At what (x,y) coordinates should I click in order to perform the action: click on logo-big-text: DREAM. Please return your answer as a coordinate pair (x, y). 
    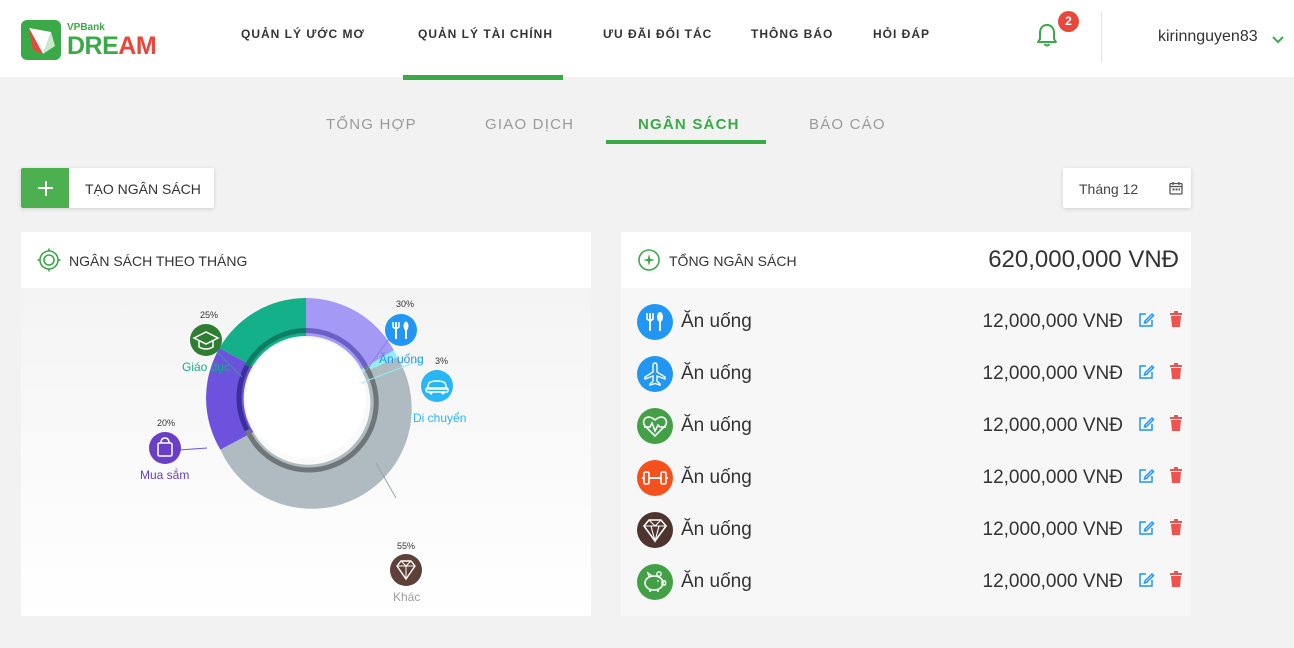
    Looking at the image, I should click on (112, 46).